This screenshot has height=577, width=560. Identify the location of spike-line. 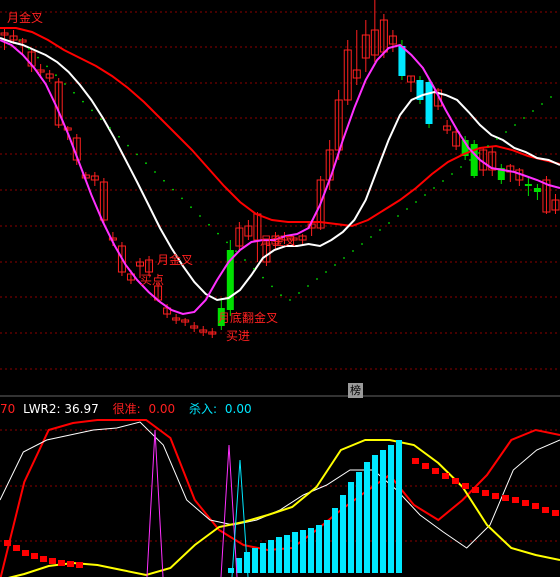
(155, 503).